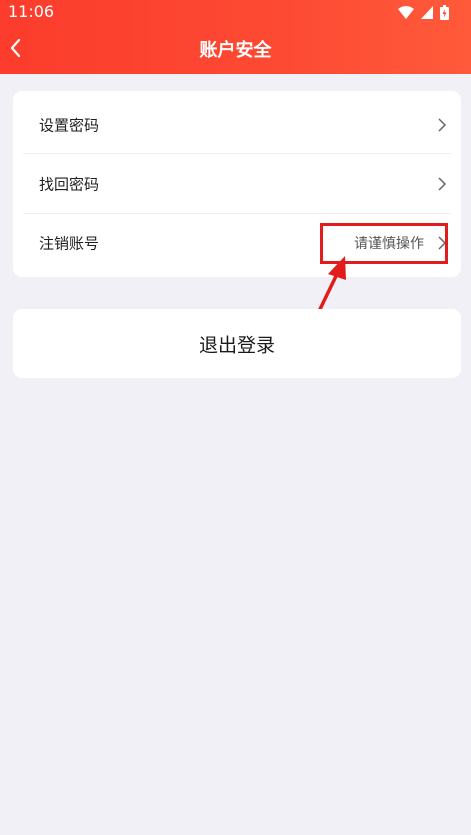 The height and width of the screenshot is (835, 471). I want to click on page-title: 账户安全, so click(235, 50).